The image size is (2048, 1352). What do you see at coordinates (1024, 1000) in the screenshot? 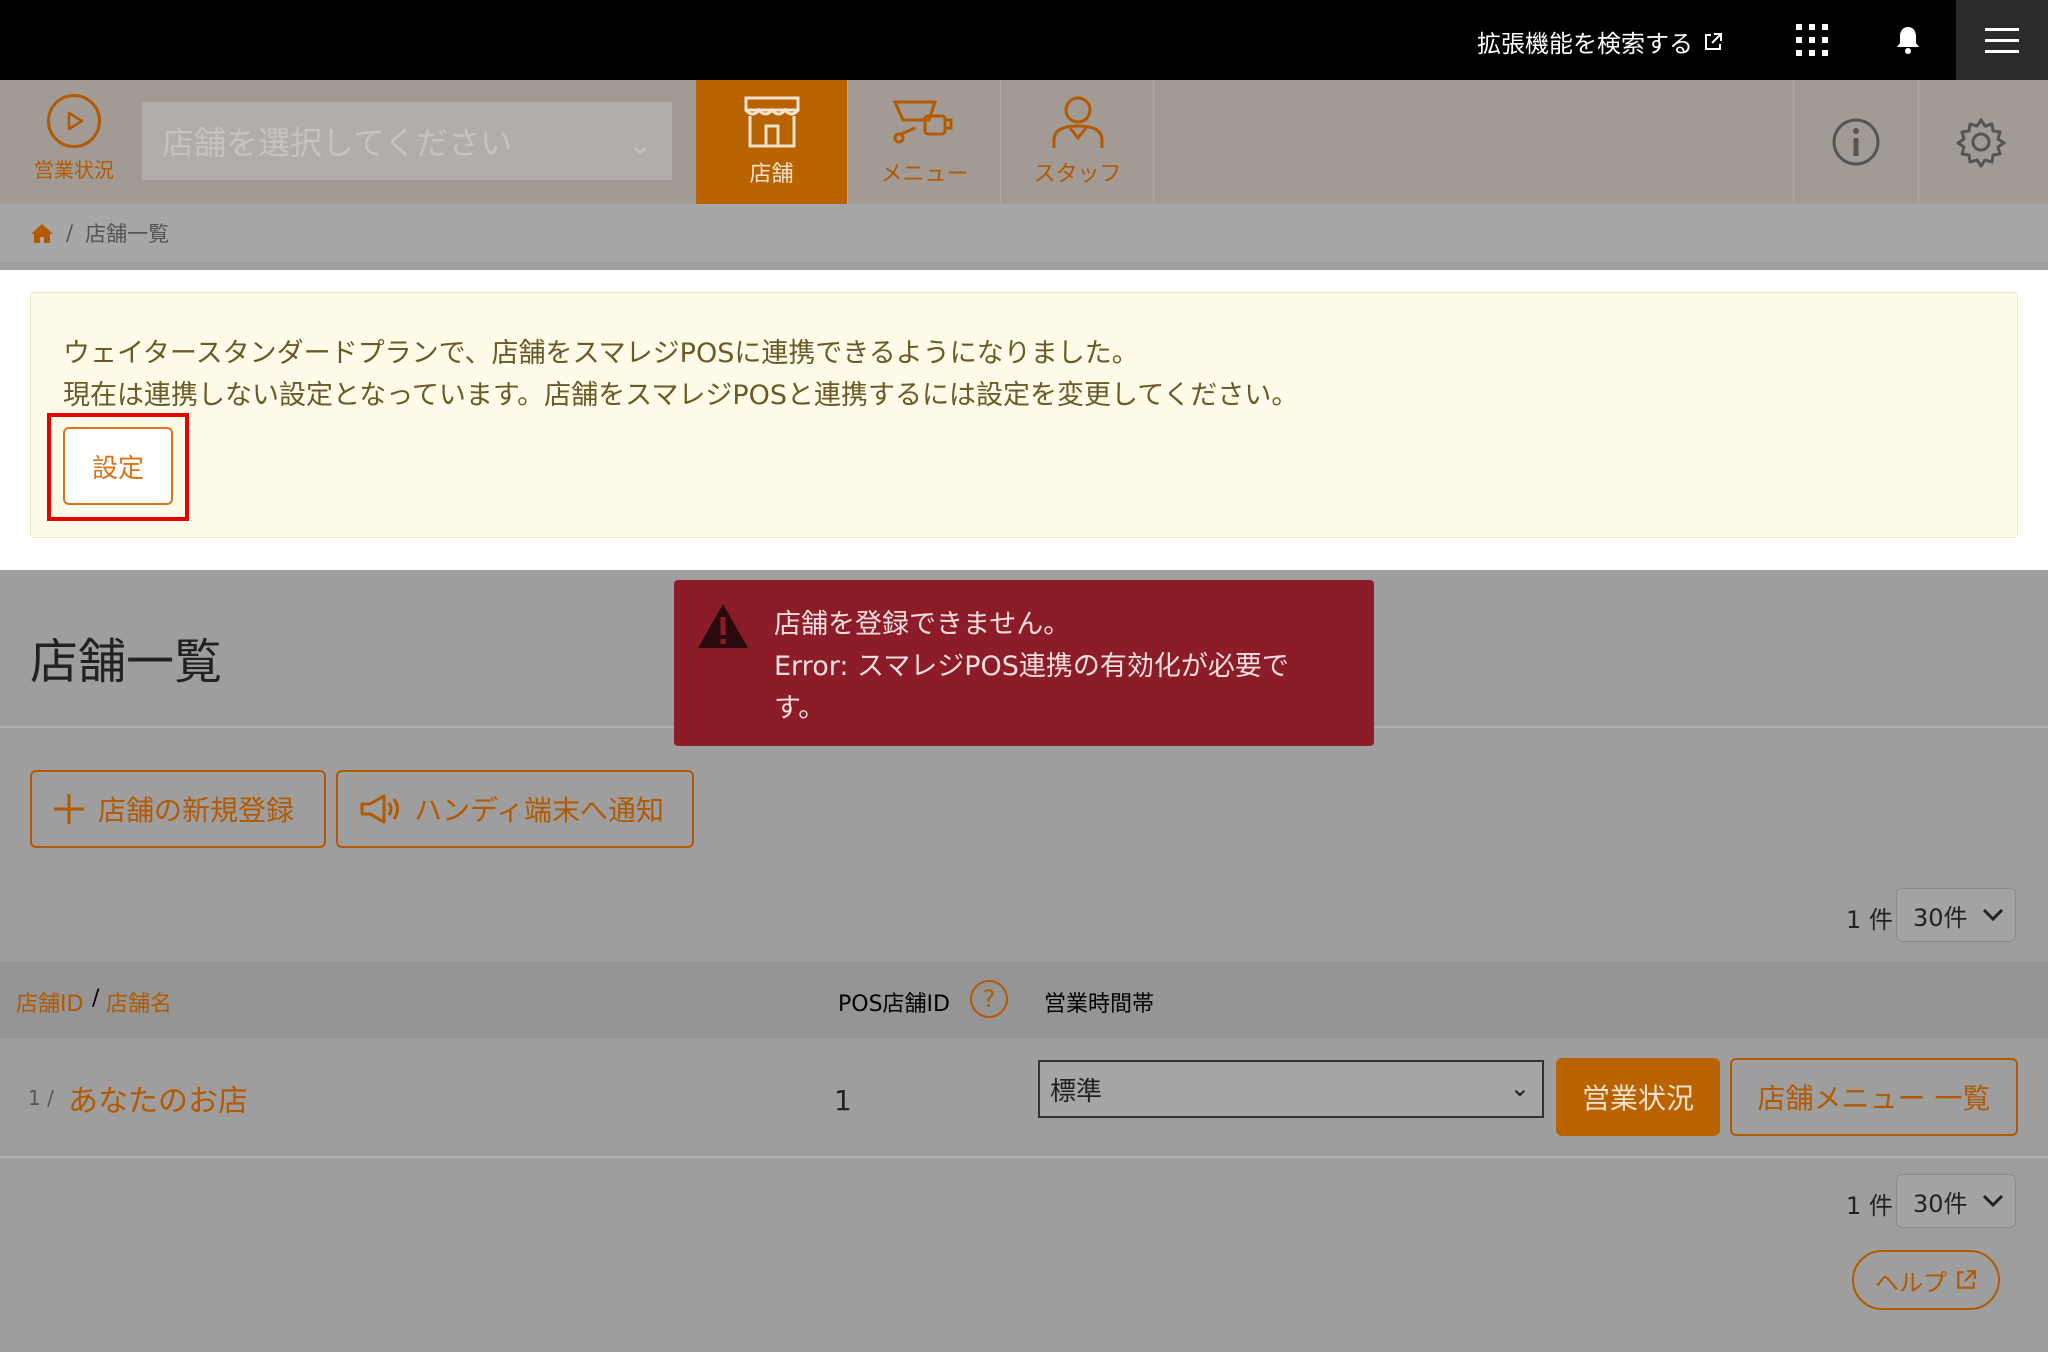
I see `table-header: 店舗ID / 店舗名 POS店舗ID ? 営業時間帯` at bounding box center [1024, 1000].